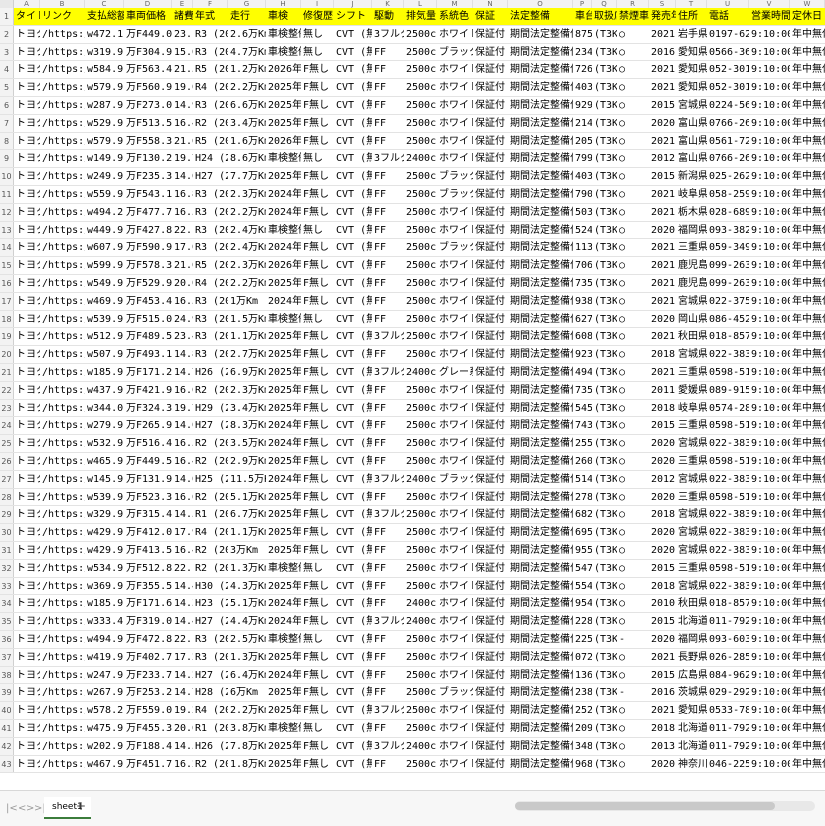 This screenshot has width=825, height=826. What do you see at coordinates (248, 265) in the screenshot?
I see `table-cell: 2.3万Km` at bounding box center [248, 265].